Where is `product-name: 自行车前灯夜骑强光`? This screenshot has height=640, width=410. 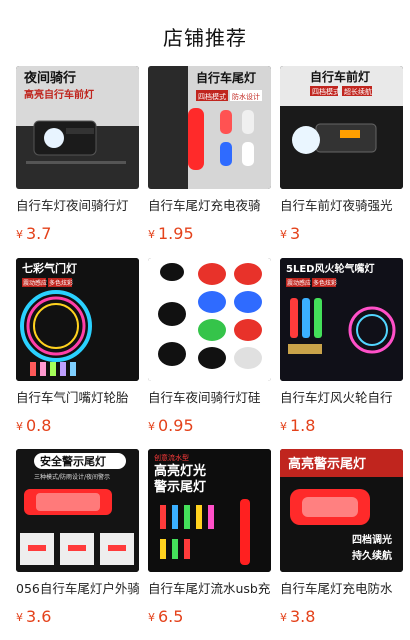
product-name: 自行车前灯夜骑强光 is located at coordinates (341, 204).